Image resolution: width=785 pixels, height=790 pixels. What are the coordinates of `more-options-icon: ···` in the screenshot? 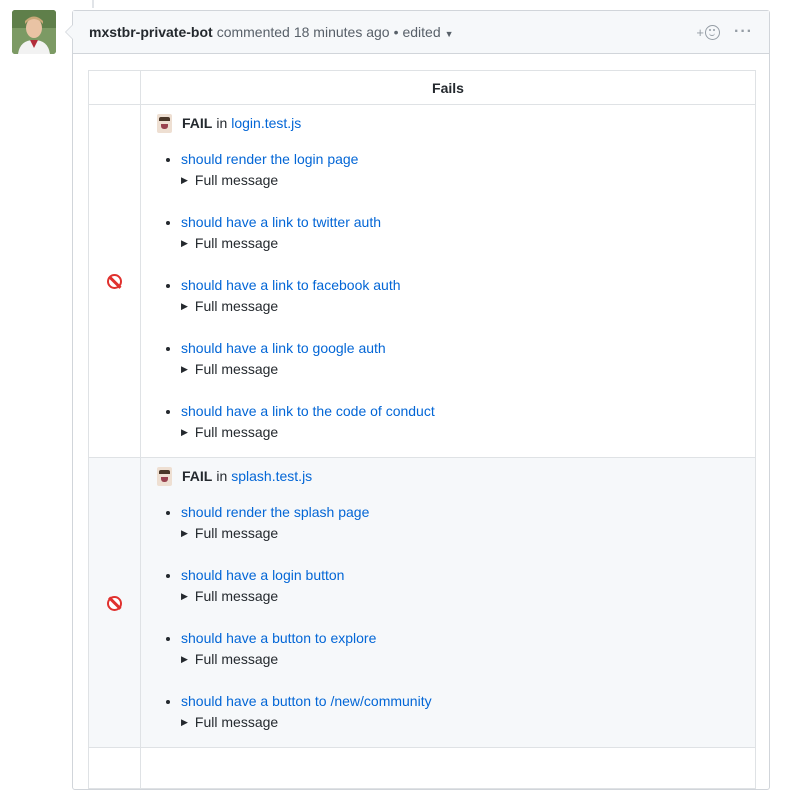 It's located at (743, 32).